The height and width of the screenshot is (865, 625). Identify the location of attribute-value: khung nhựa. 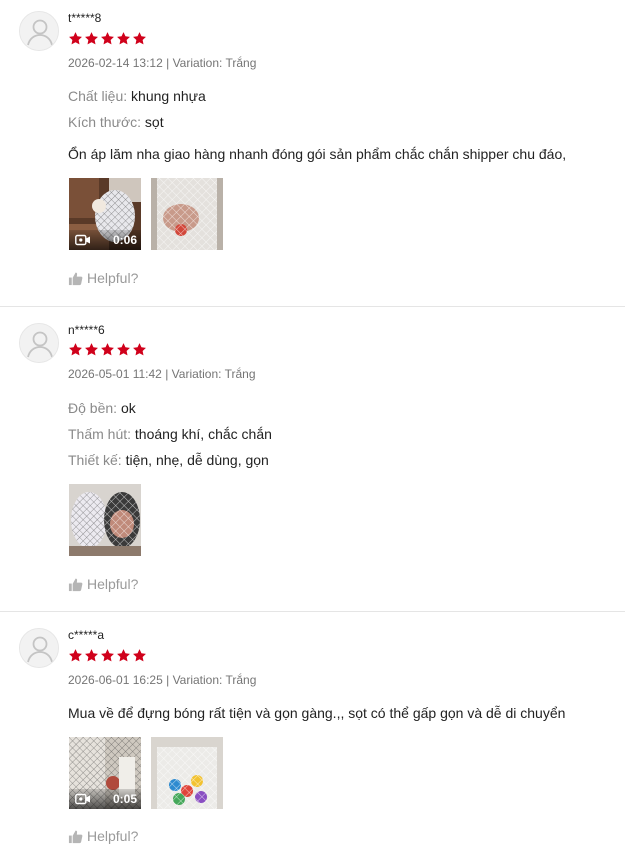
(168, 96).